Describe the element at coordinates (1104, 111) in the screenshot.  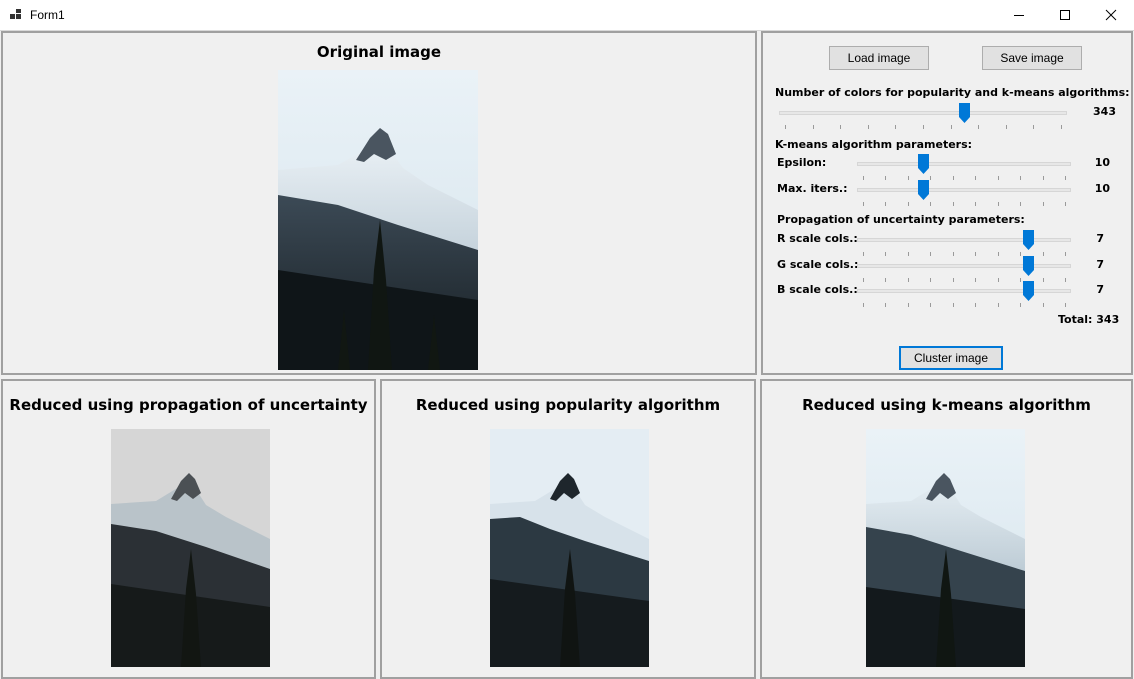
I see `colors-value: 343` at that location.